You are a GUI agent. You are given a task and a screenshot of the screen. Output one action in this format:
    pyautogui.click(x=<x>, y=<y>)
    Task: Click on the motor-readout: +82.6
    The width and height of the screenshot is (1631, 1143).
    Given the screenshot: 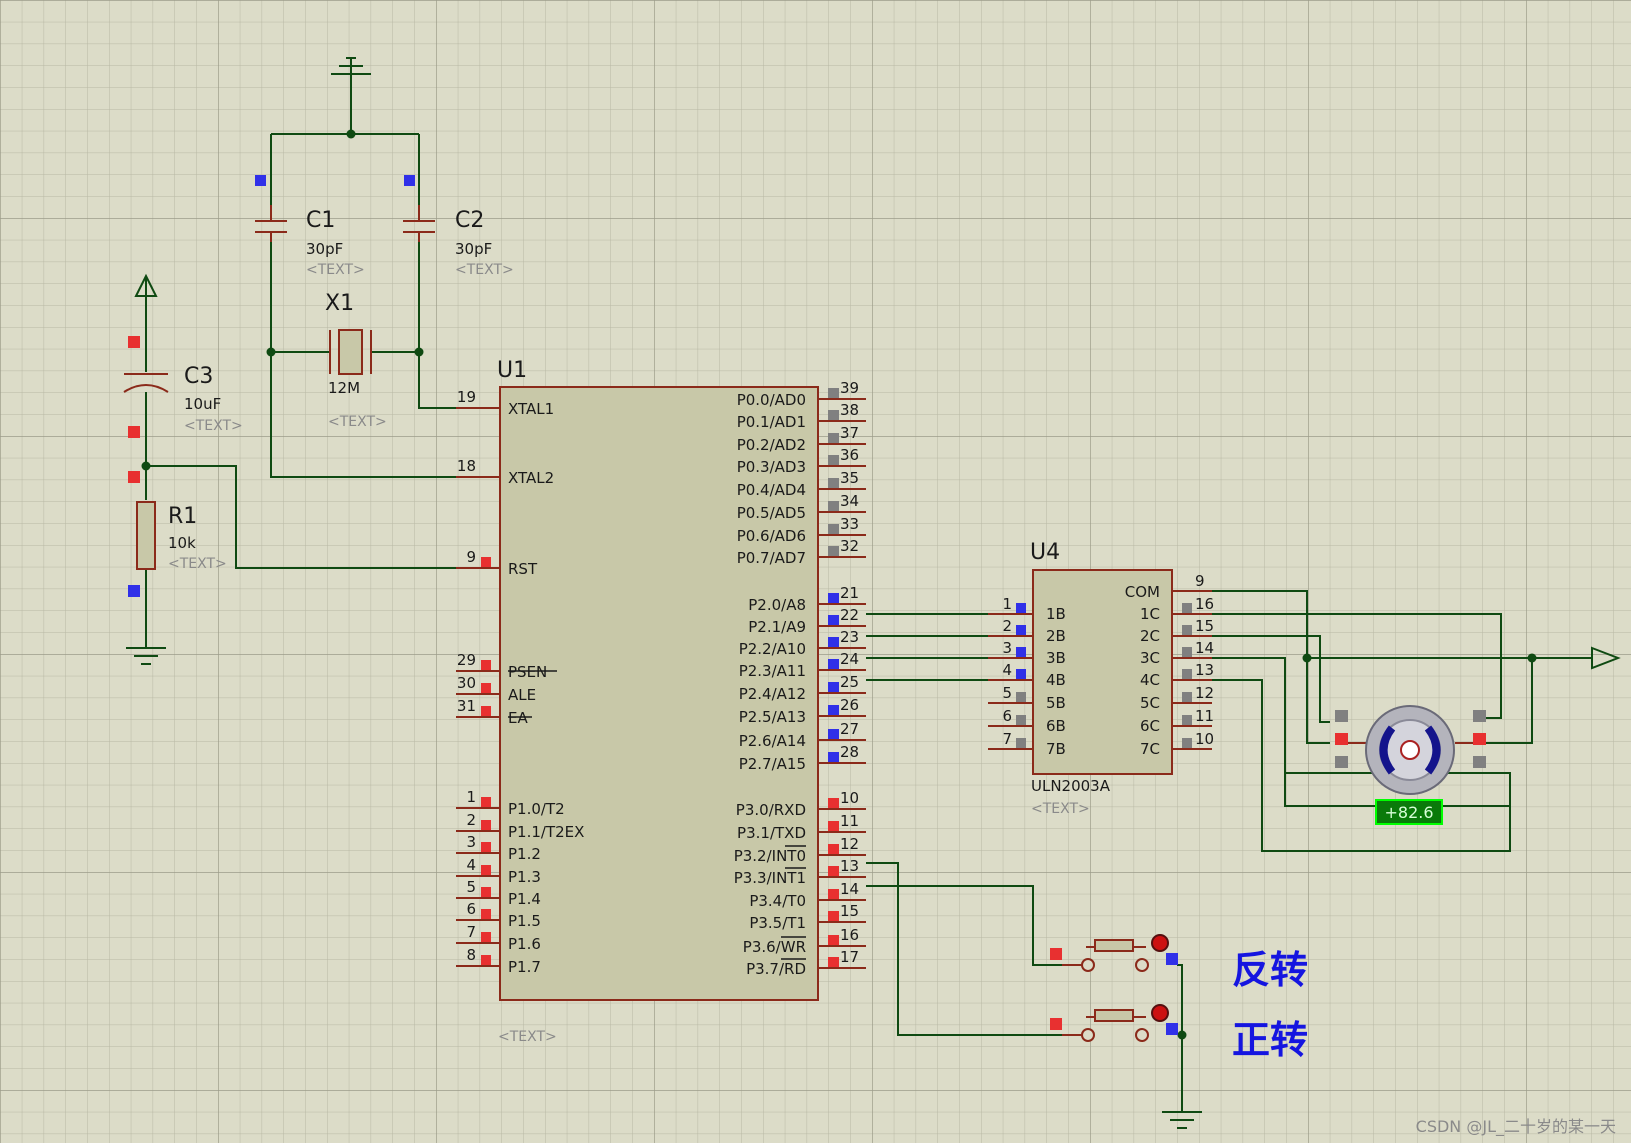 What is the action you would take?
    pyautogui.click(x=1408, y=812)
    